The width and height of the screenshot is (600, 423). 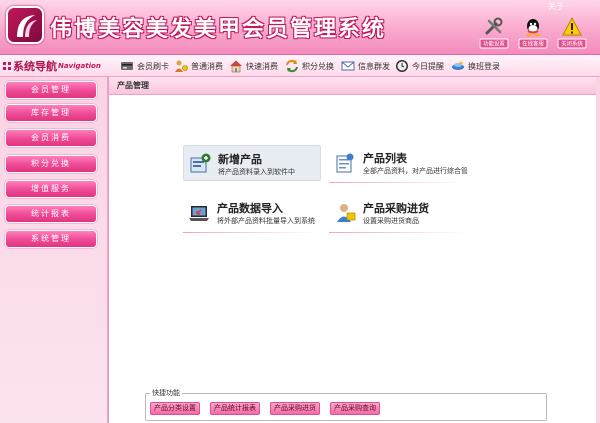 What do you see at coordinates (398, 182) in the screenshot?
I see `product-list-divider` at bounding box center [398, 182].